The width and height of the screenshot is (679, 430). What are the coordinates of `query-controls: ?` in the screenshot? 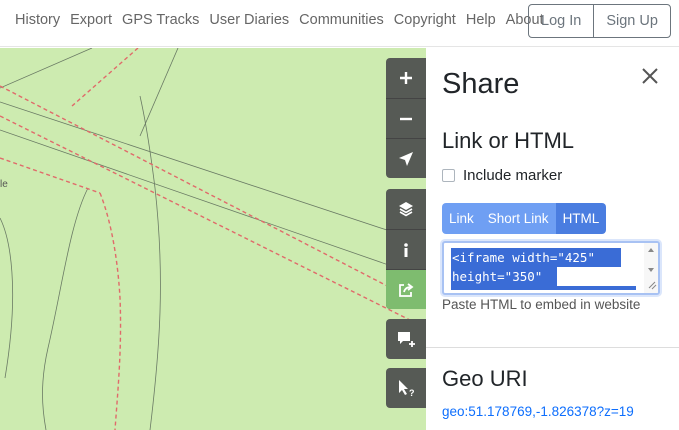 It's located at (406, 388).